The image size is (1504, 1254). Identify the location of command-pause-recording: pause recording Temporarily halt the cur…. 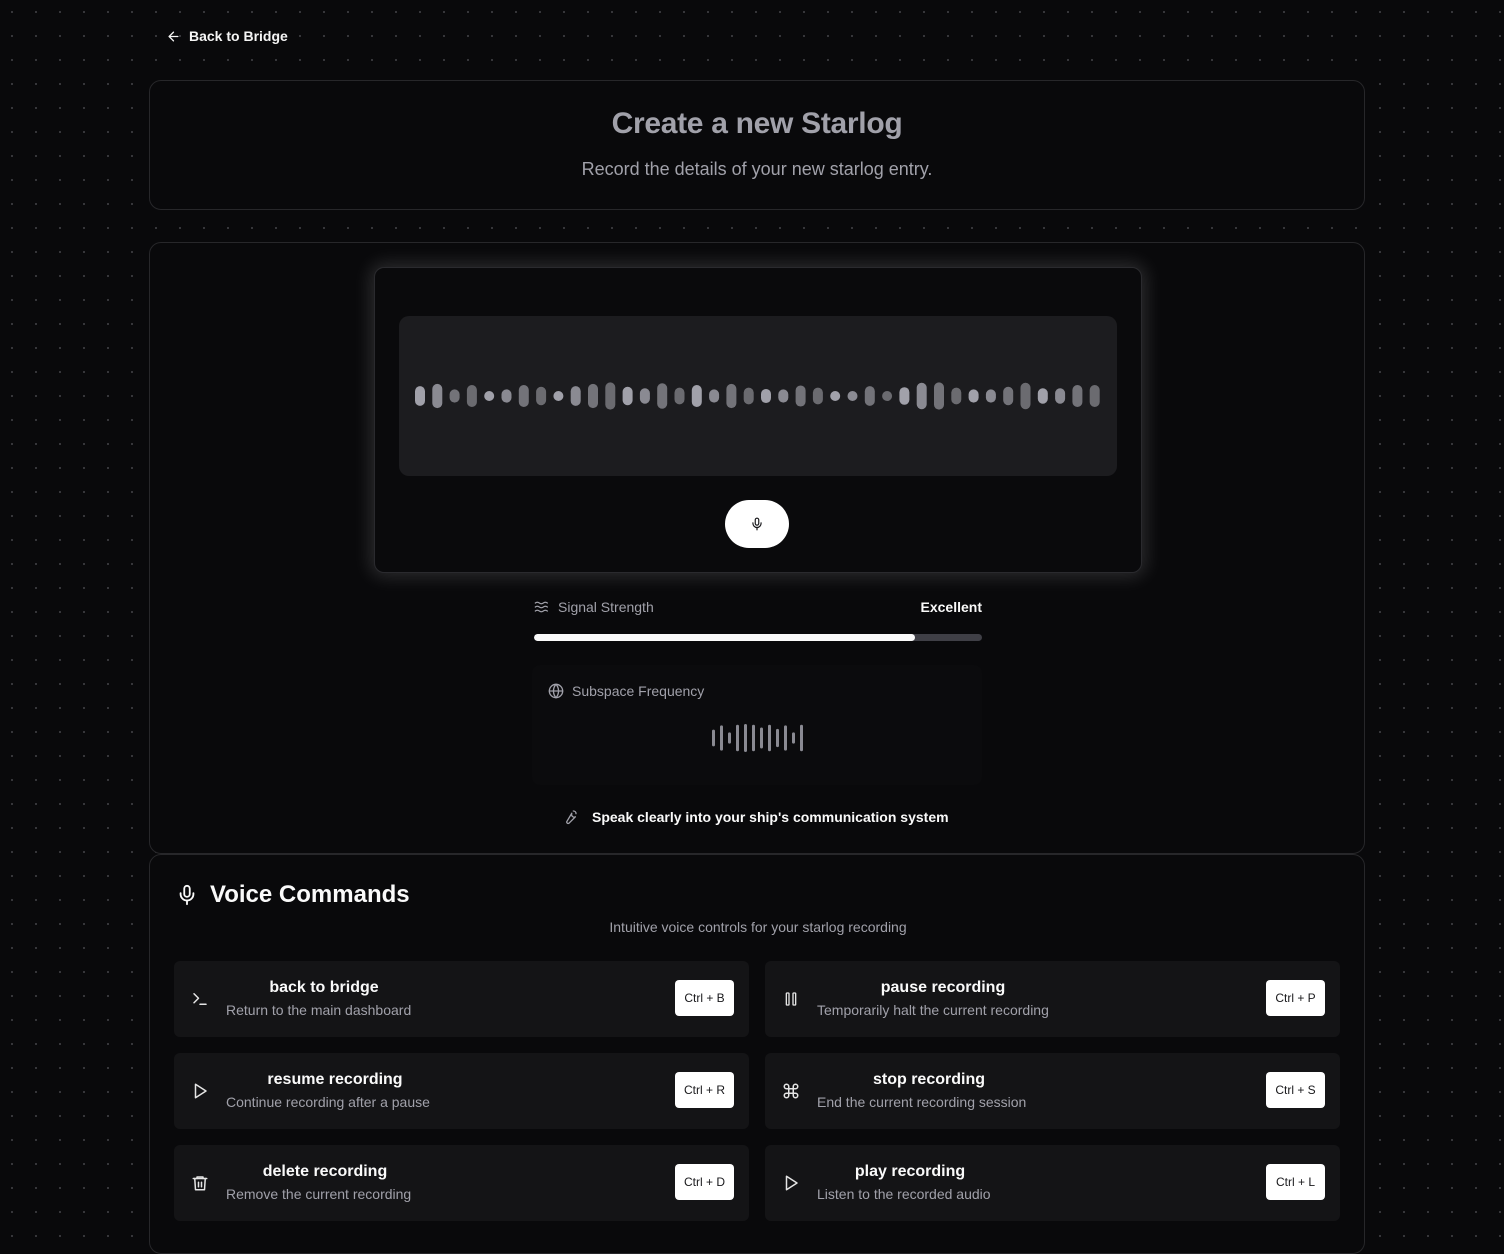
(1052, 999).